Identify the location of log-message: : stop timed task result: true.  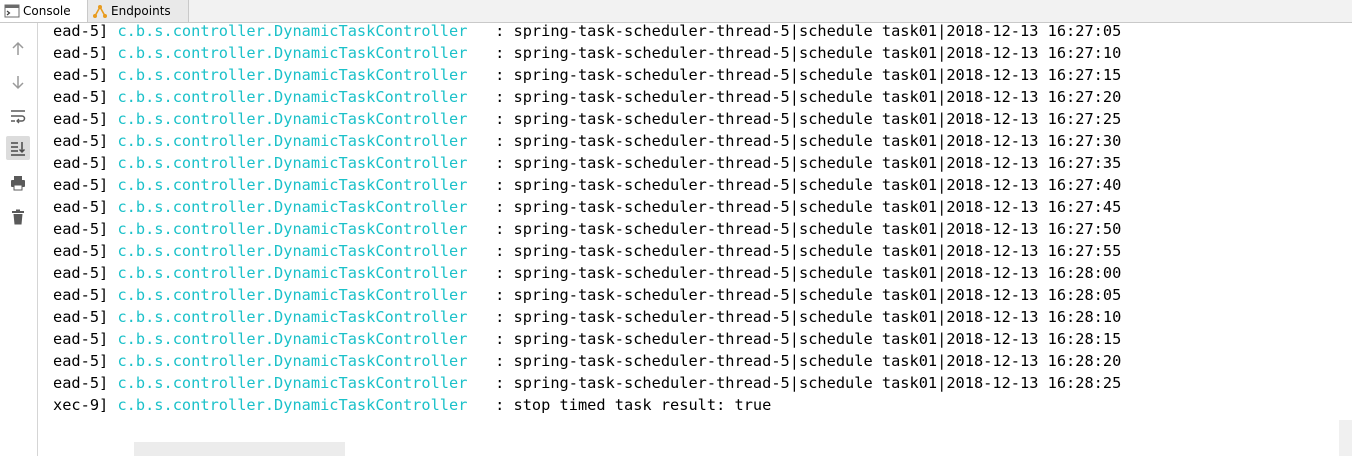
(619, 405).